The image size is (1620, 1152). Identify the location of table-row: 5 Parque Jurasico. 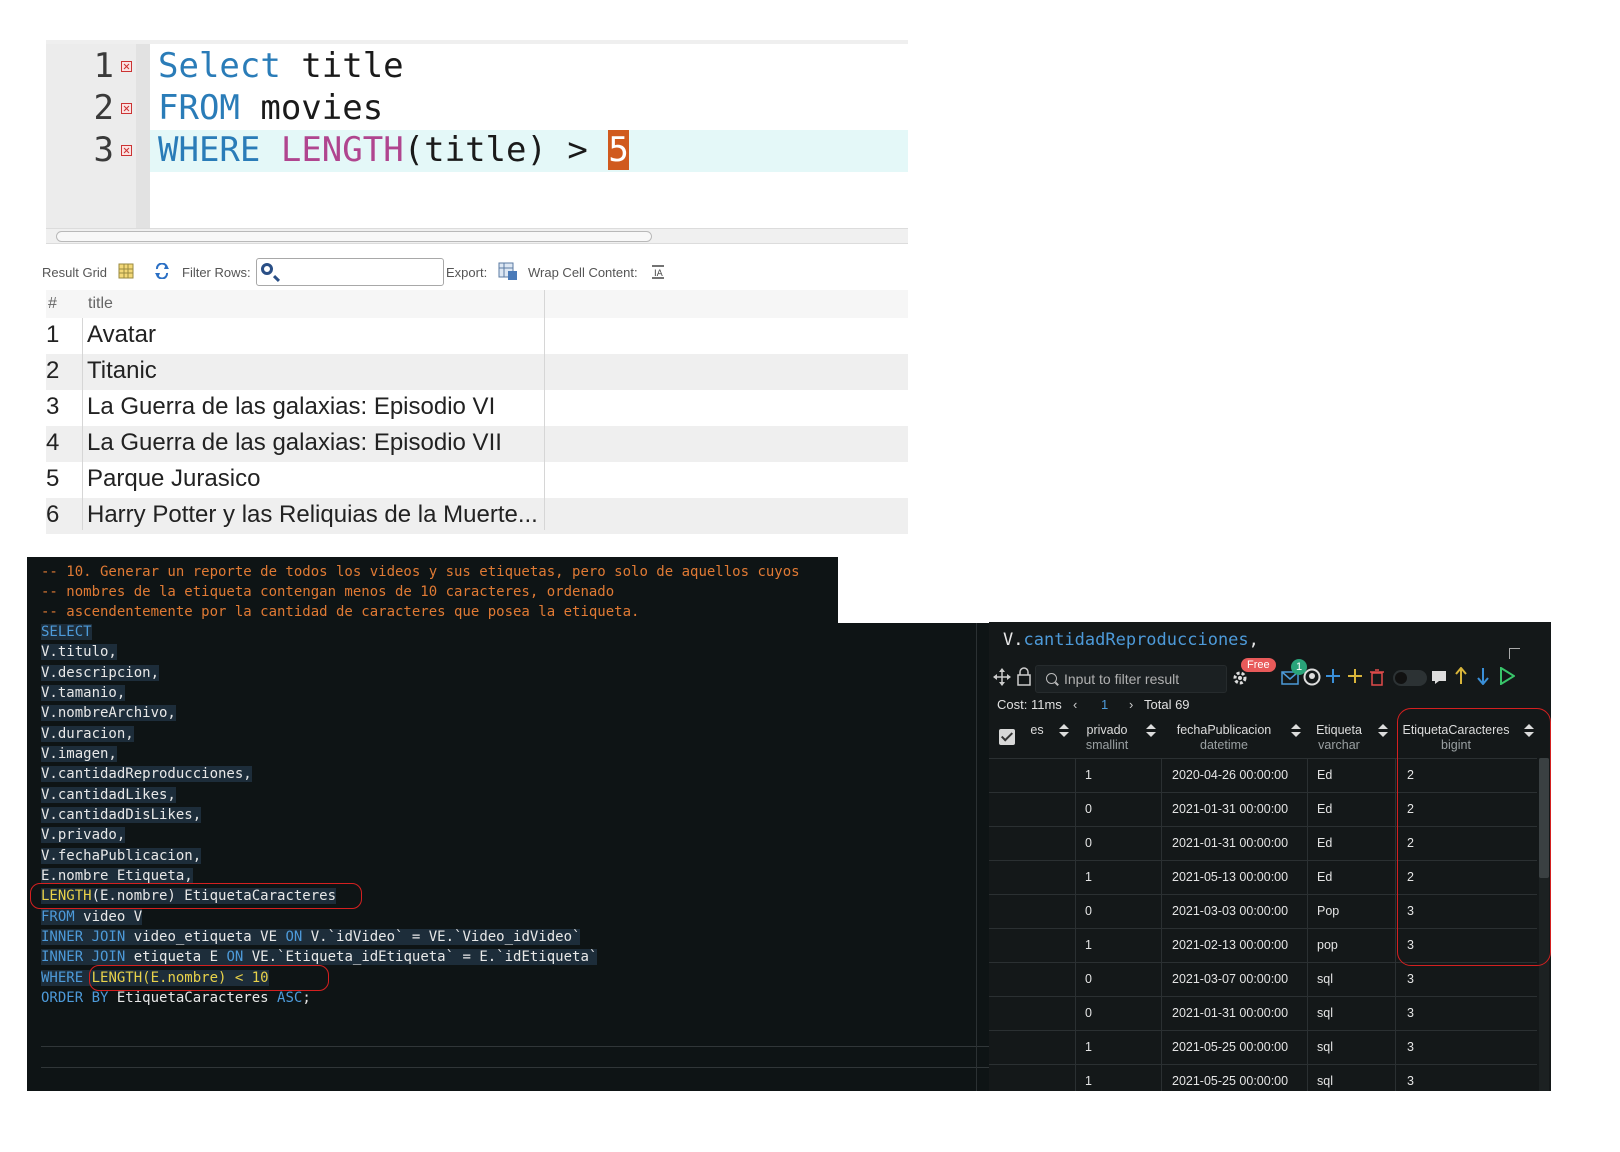
(477, 480).